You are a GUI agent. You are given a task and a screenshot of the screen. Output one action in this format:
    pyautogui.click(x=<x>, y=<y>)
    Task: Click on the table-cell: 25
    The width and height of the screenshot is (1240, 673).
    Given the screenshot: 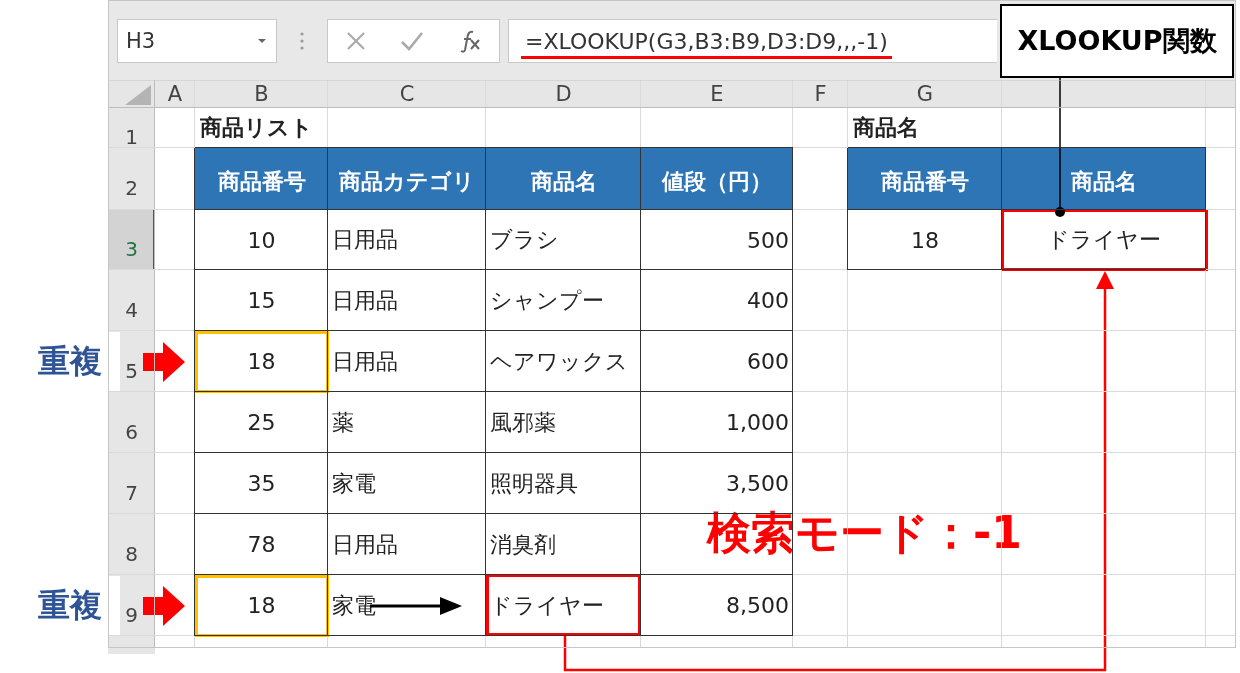 What is the action you would take?
    pyautogui.click(x=261, y=422)
    